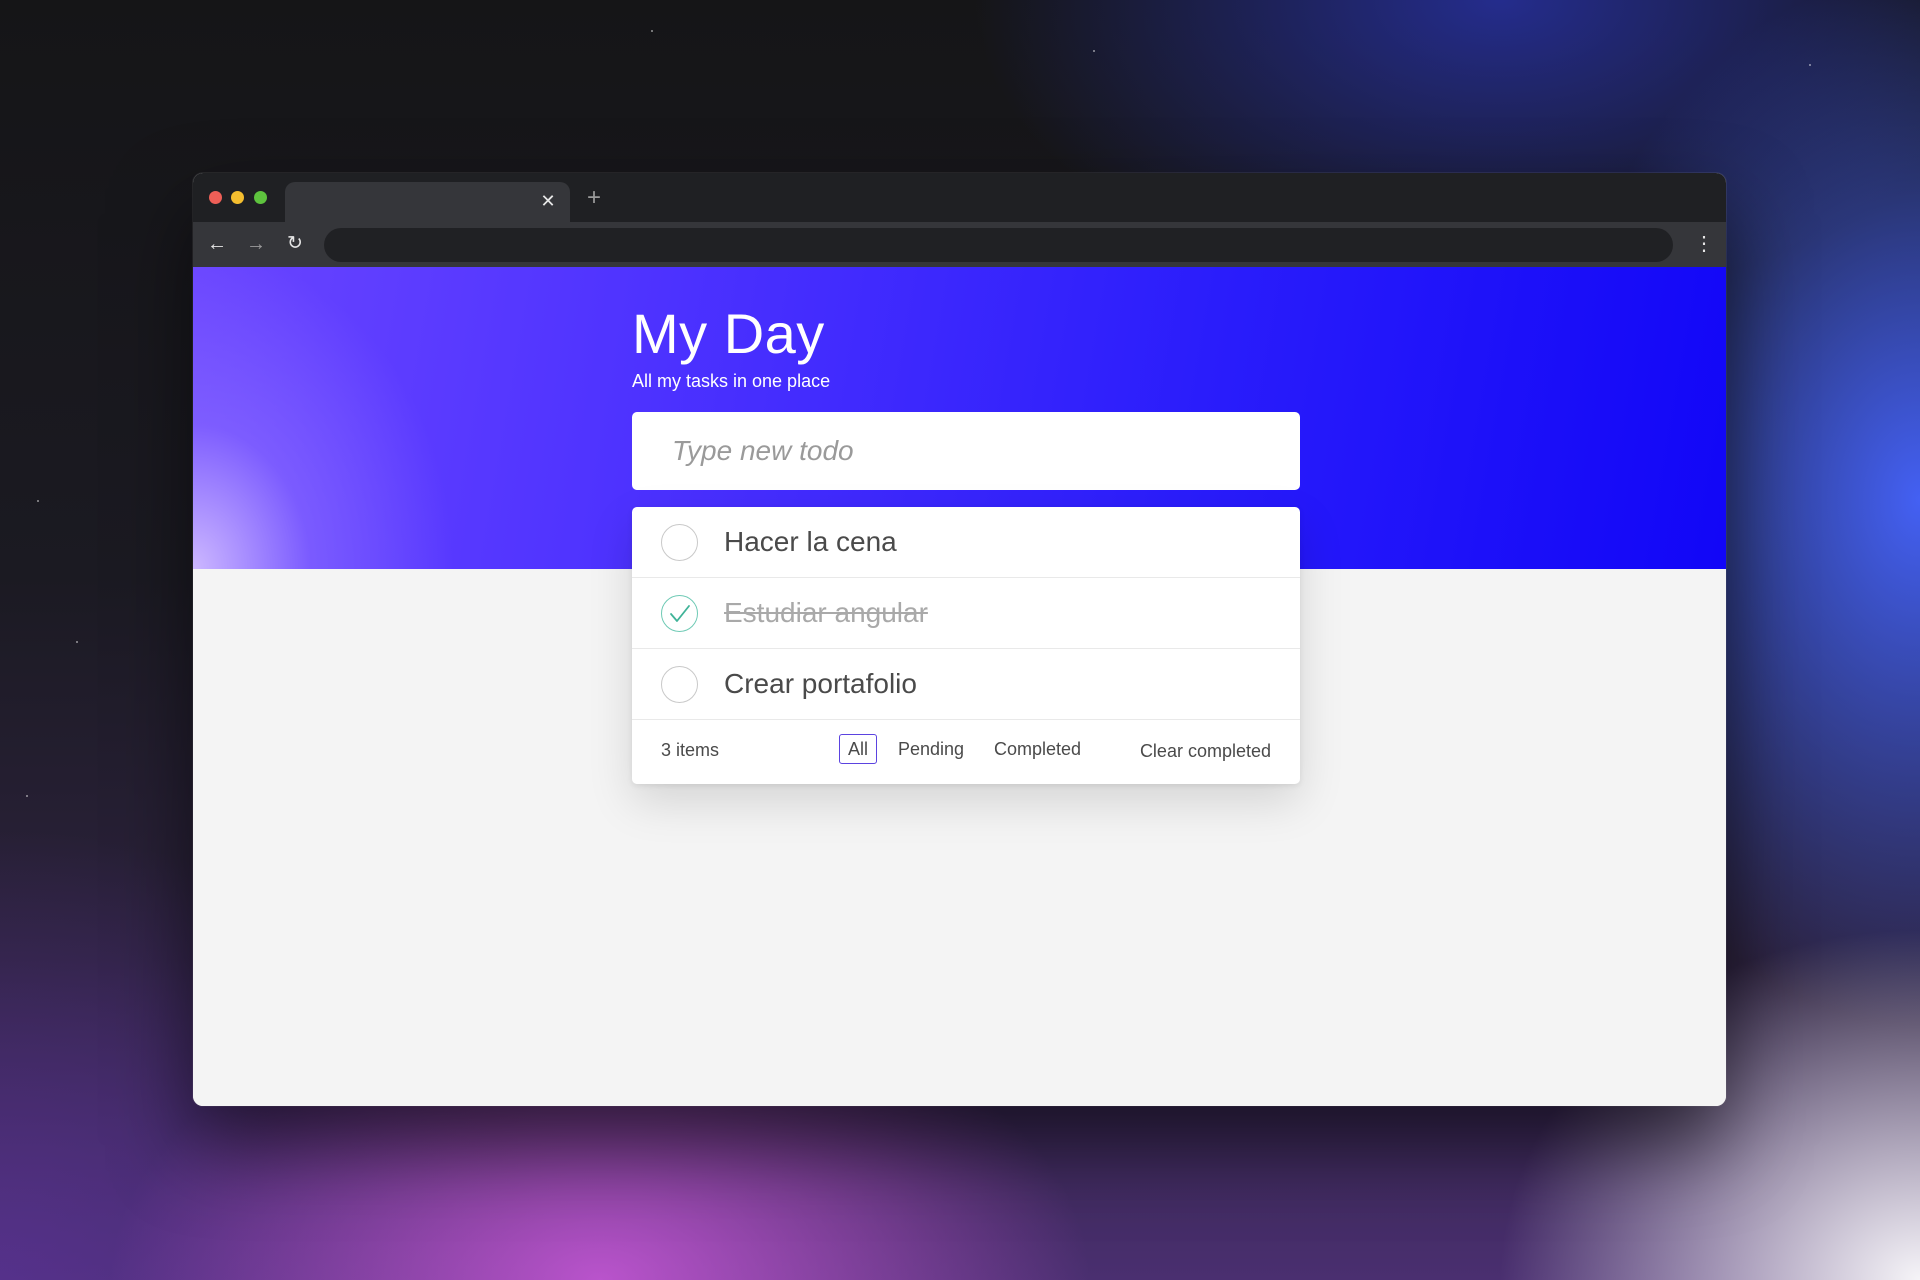  What do you see at coordinates (217, 244) in the screenshot?
I see `arrow-left-icon: ←` at bounding box center [217, 244].